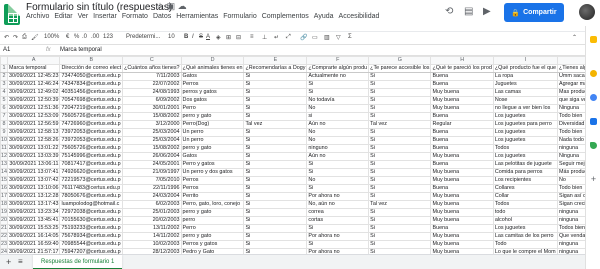  I want to click on column-header: C, so click(152, 60).